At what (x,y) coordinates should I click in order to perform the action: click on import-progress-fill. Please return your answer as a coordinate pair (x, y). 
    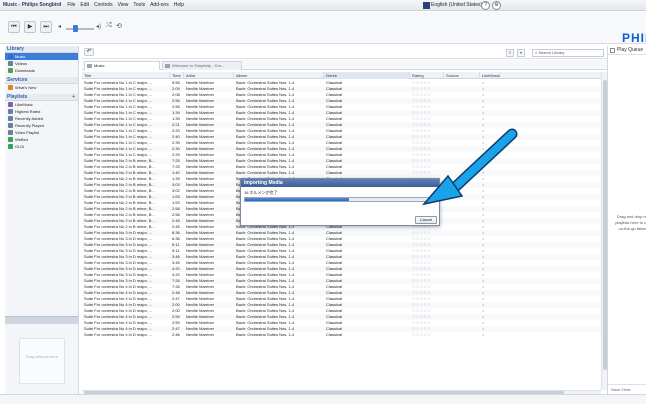
    Looking at the image, I should click on (297, 199).